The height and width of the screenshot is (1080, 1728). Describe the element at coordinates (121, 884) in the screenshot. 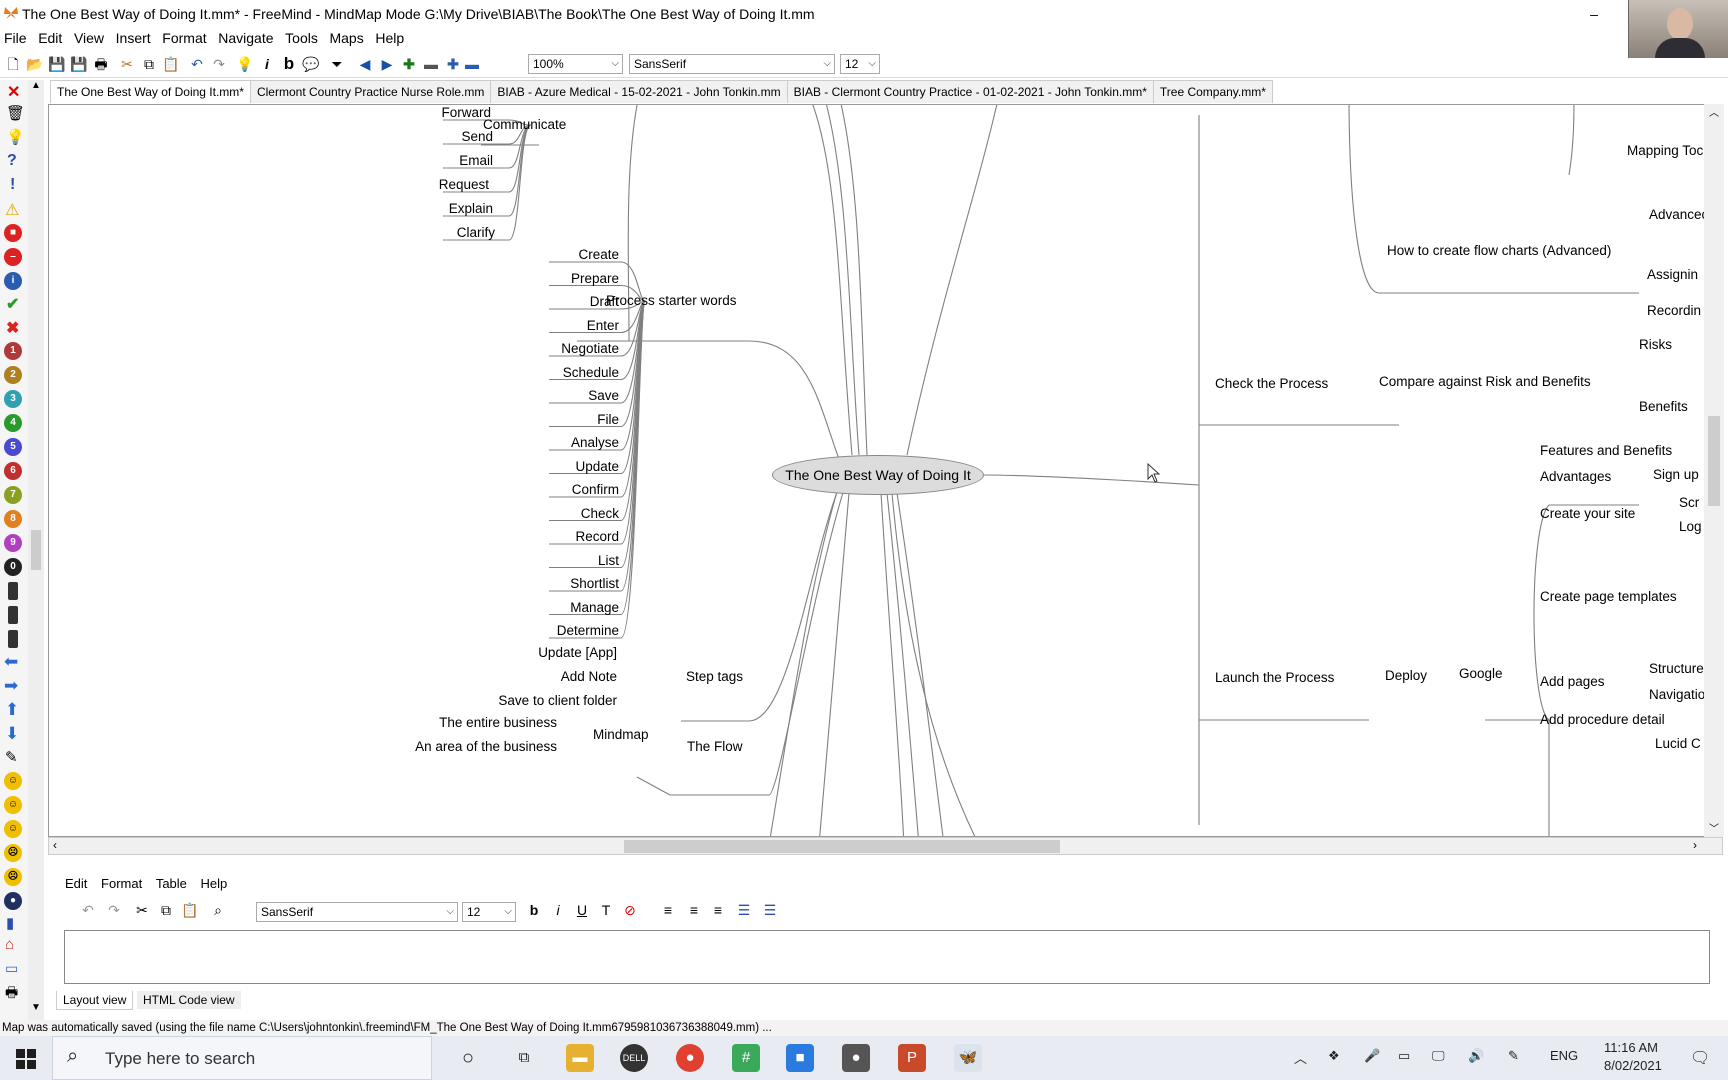

I see `notes-menu-format: Format` at that location.